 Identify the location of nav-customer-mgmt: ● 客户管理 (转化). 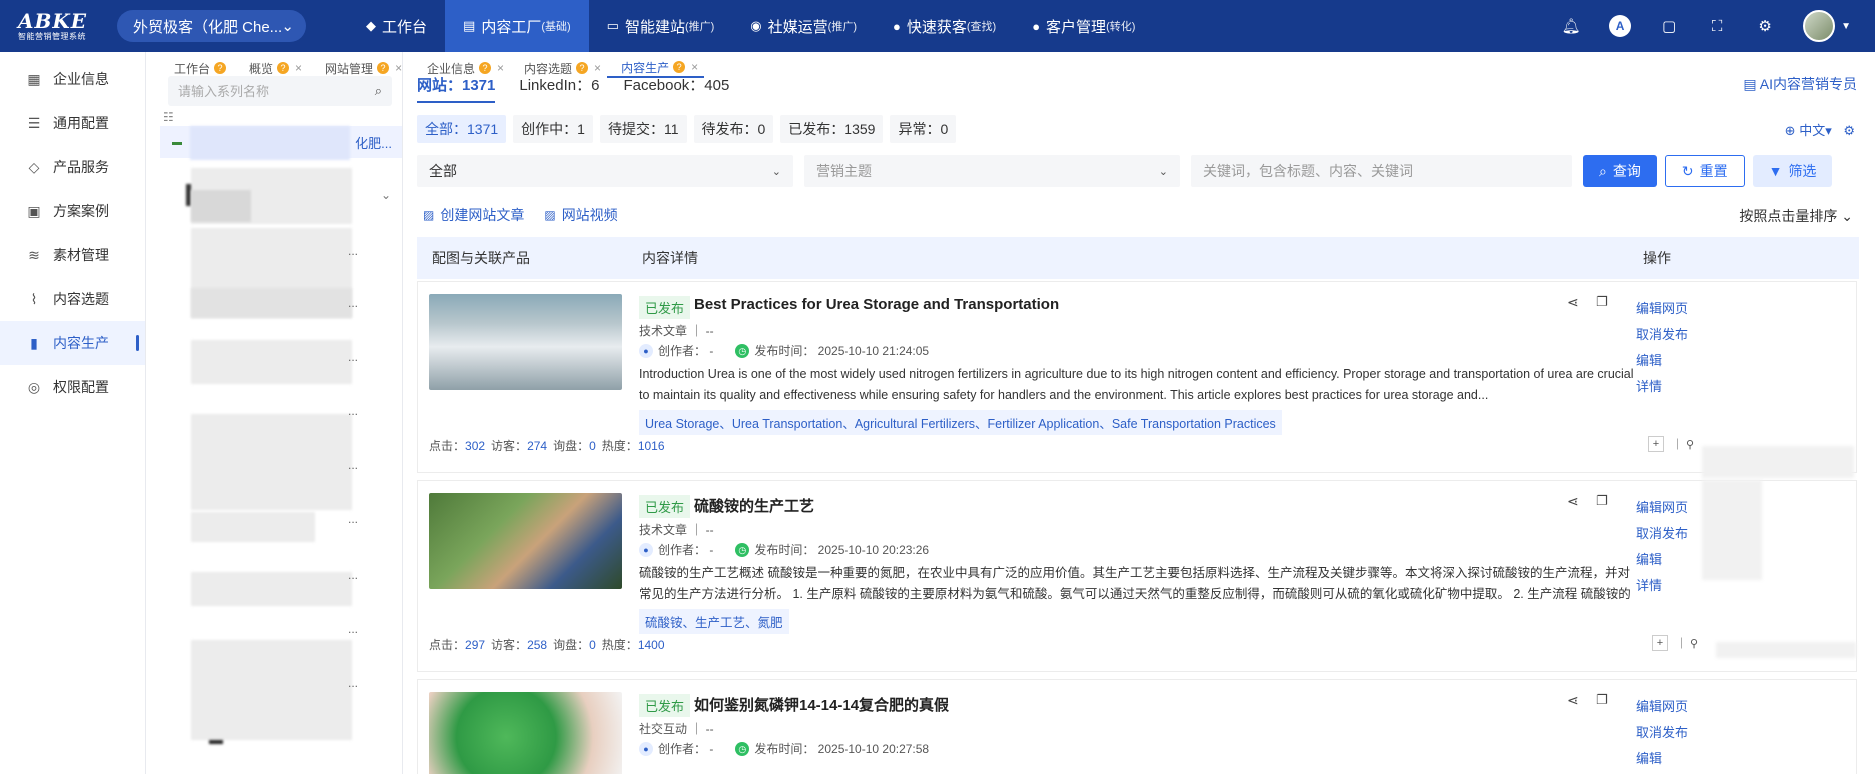
(1083, 26).